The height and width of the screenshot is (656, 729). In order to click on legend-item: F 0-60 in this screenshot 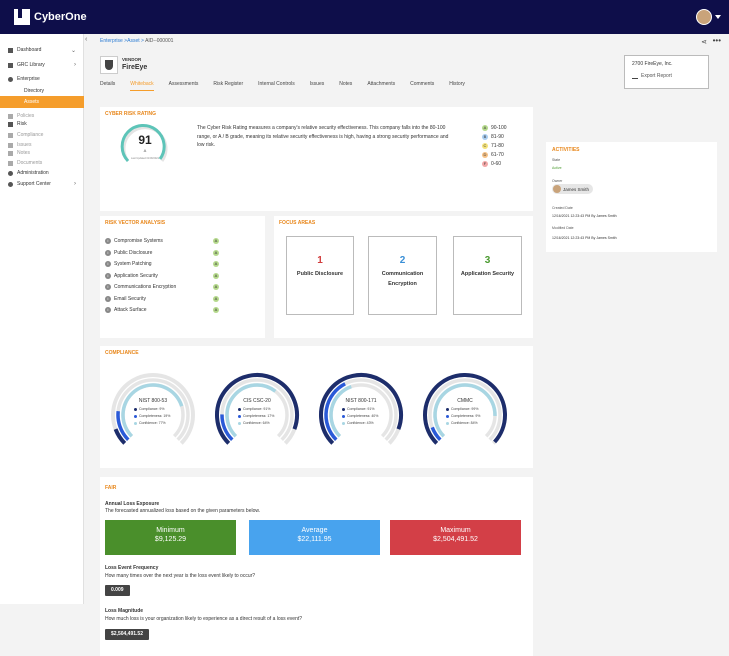, I will do `click(492, 163)`.